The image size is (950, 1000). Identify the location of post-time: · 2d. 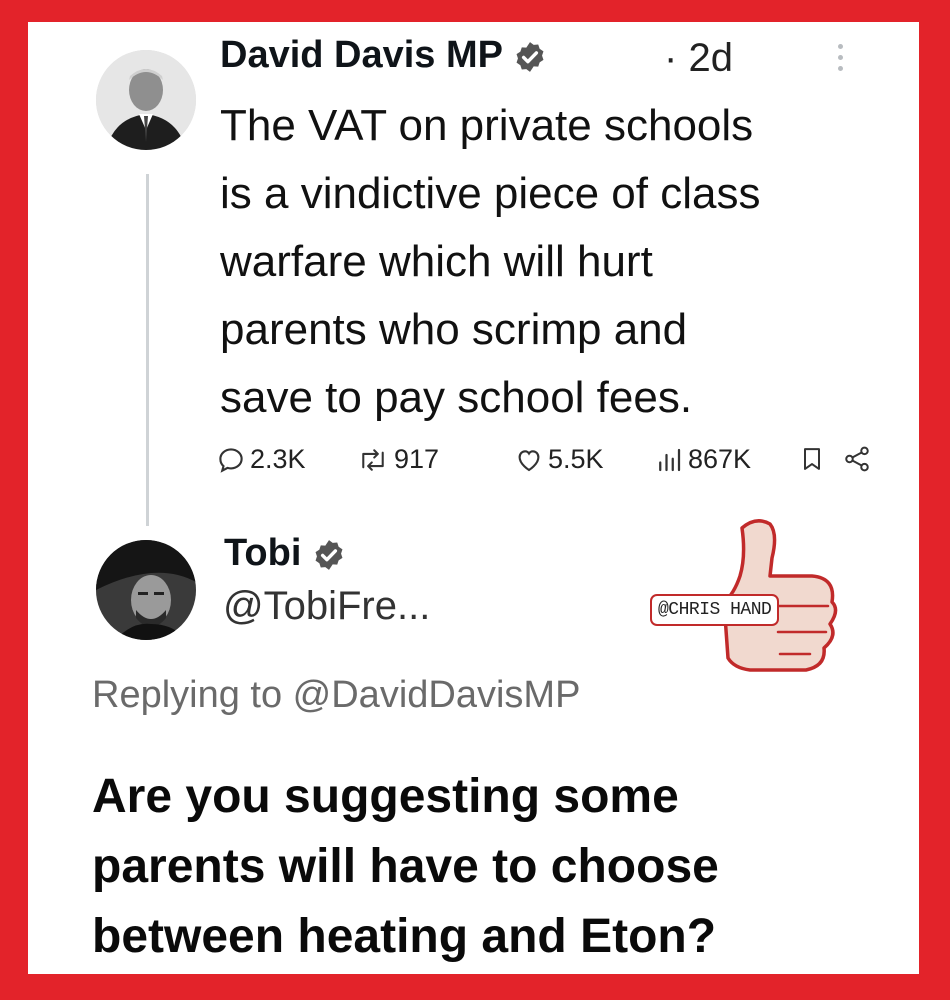
(698, 58).